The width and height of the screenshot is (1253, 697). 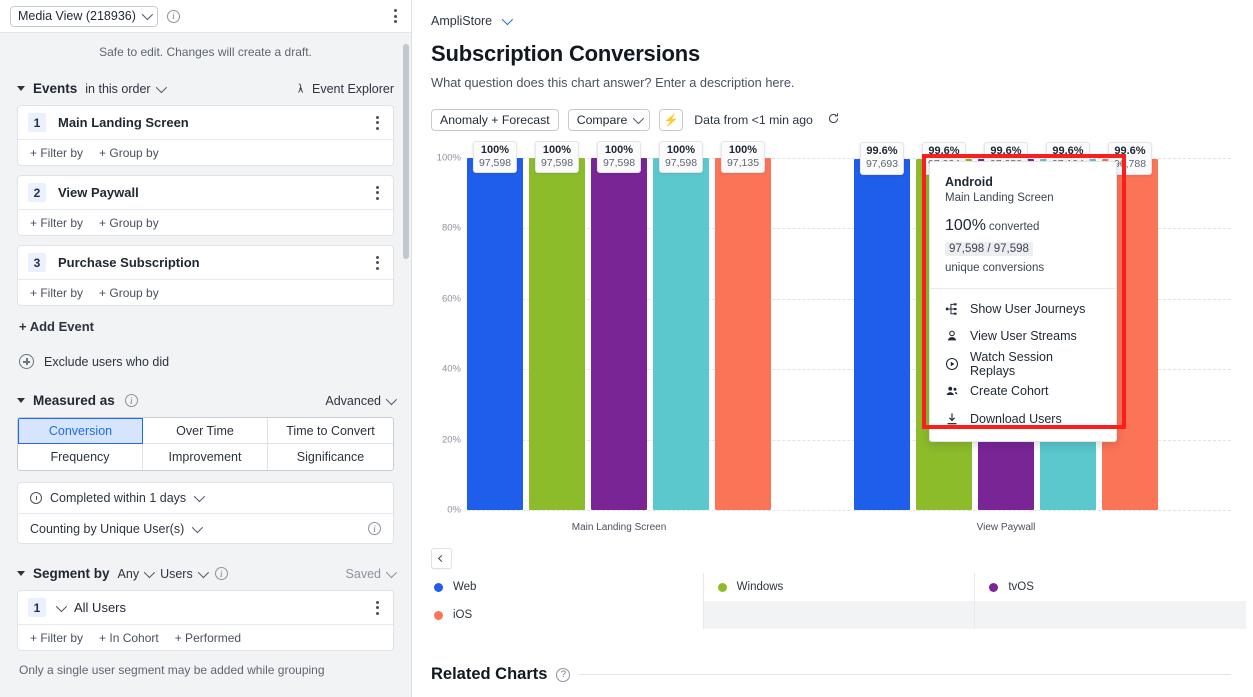 I want to click on refresh-button, so click(x=833, y=120).